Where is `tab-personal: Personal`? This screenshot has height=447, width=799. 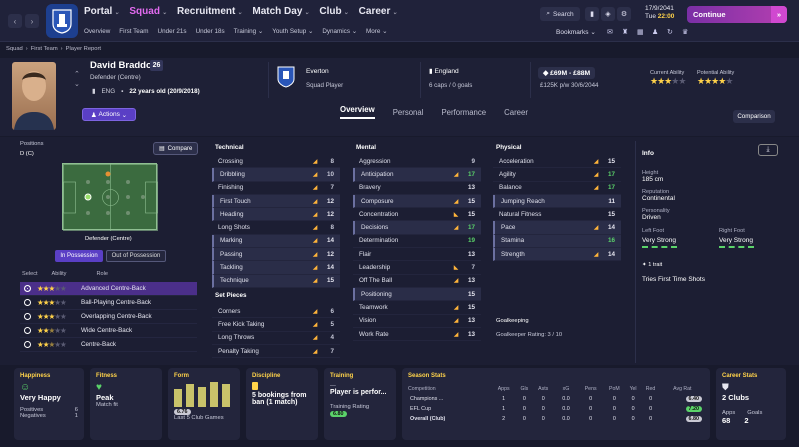 tab-personal: Personal is located at coordinates (408, 112).